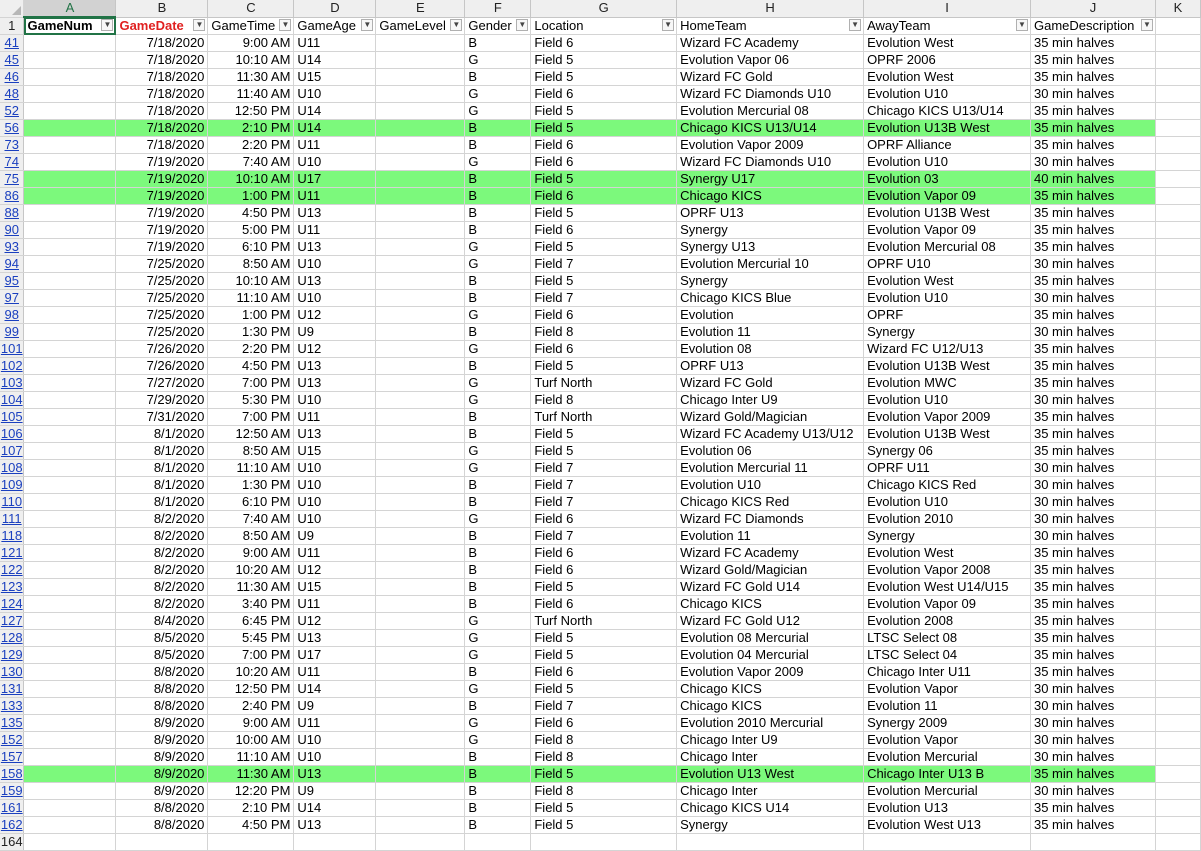  What do you see at coordinates (12, 26) in the screenshot?
I see `row-number: 1` at bounding box center [12, 26].